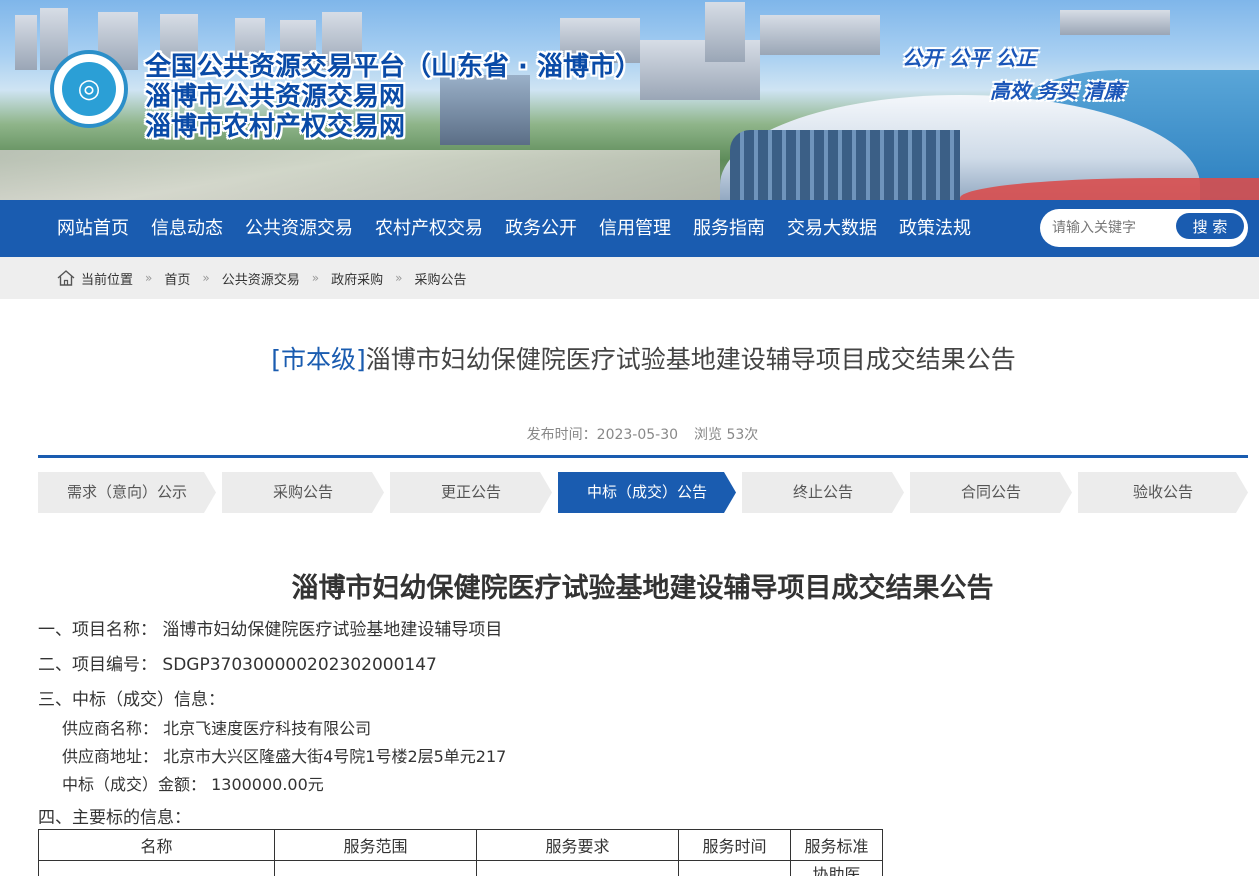  I want to click on table-header-cell: 名称, so click(156, 845).